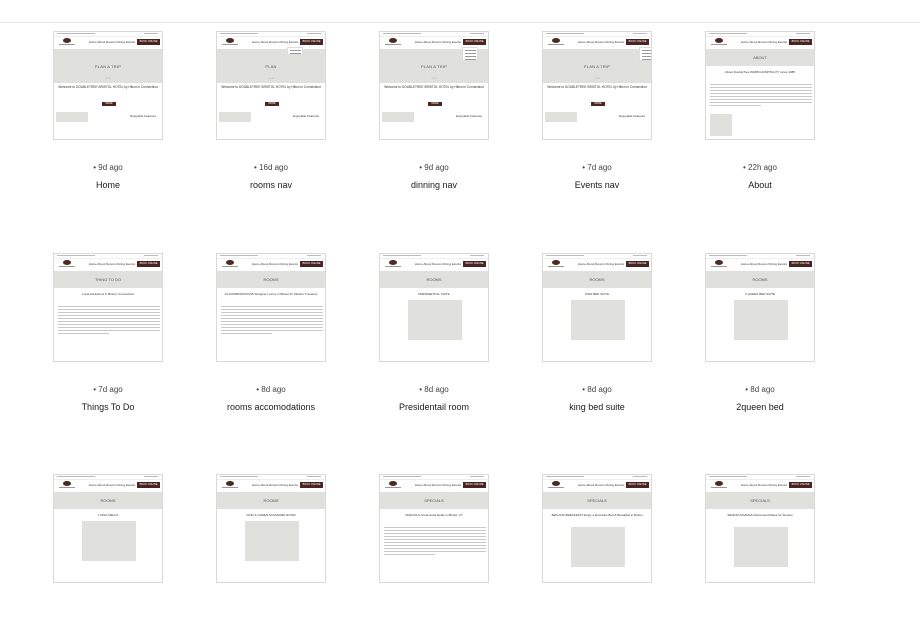  I want to click on screen-title: About, so click(760, 185).